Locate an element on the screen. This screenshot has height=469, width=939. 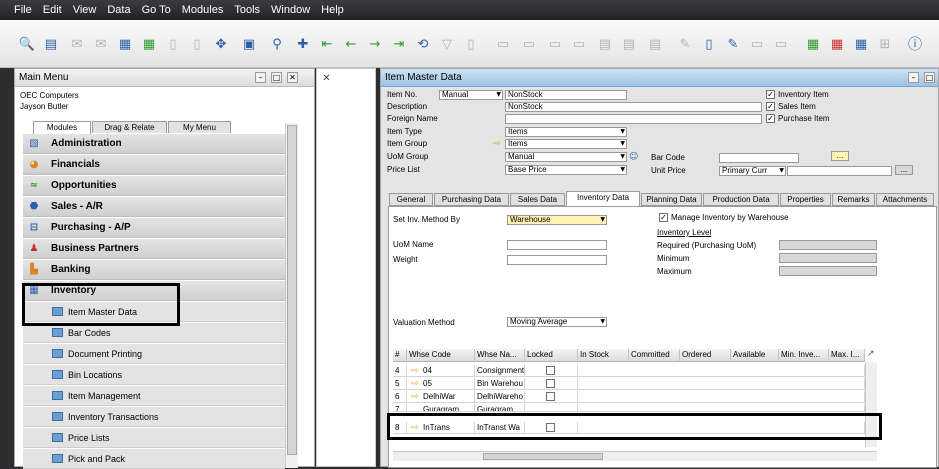
export-pdf-icon: ▯ is located at coordinates (197, 45).